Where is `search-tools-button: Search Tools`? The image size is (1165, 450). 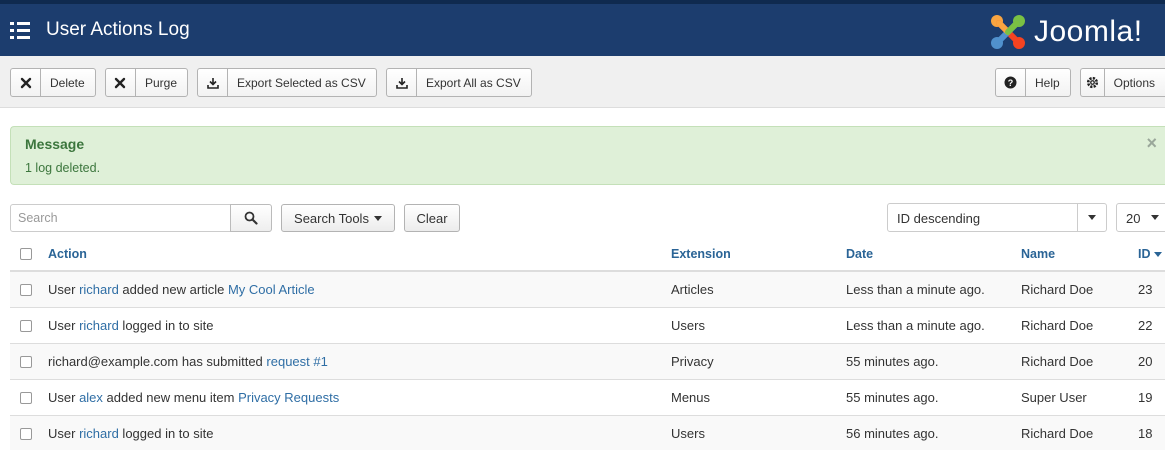
search-tools-button: Search Tools is located at coordinates (338, 218).